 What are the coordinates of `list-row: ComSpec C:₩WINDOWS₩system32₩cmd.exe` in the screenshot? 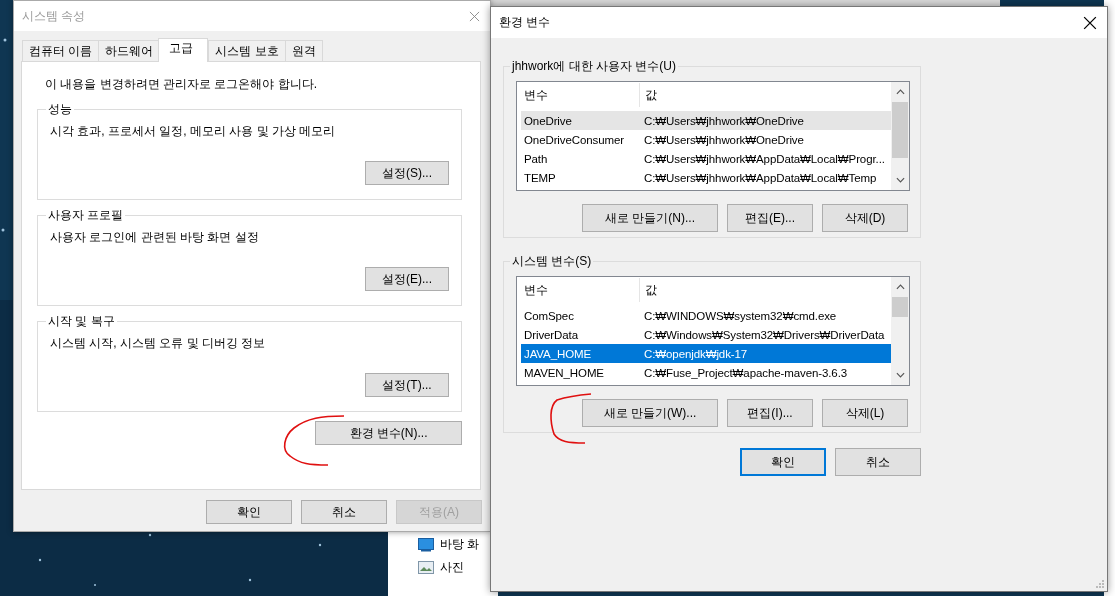 It's located at (706, 315).